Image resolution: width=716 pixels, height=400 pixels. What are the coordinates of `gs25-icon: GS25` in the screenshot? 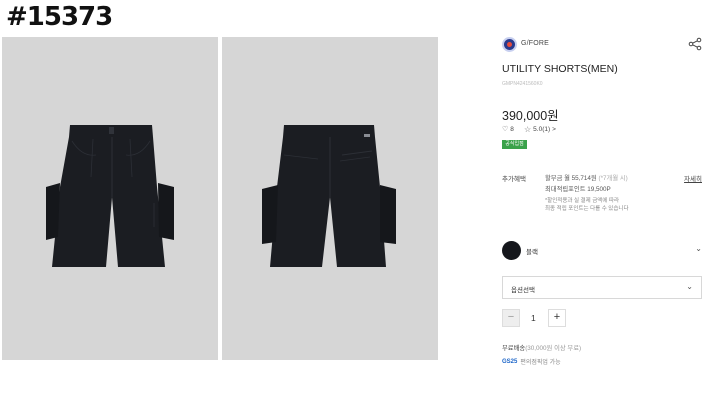 It's located at (510, 361).